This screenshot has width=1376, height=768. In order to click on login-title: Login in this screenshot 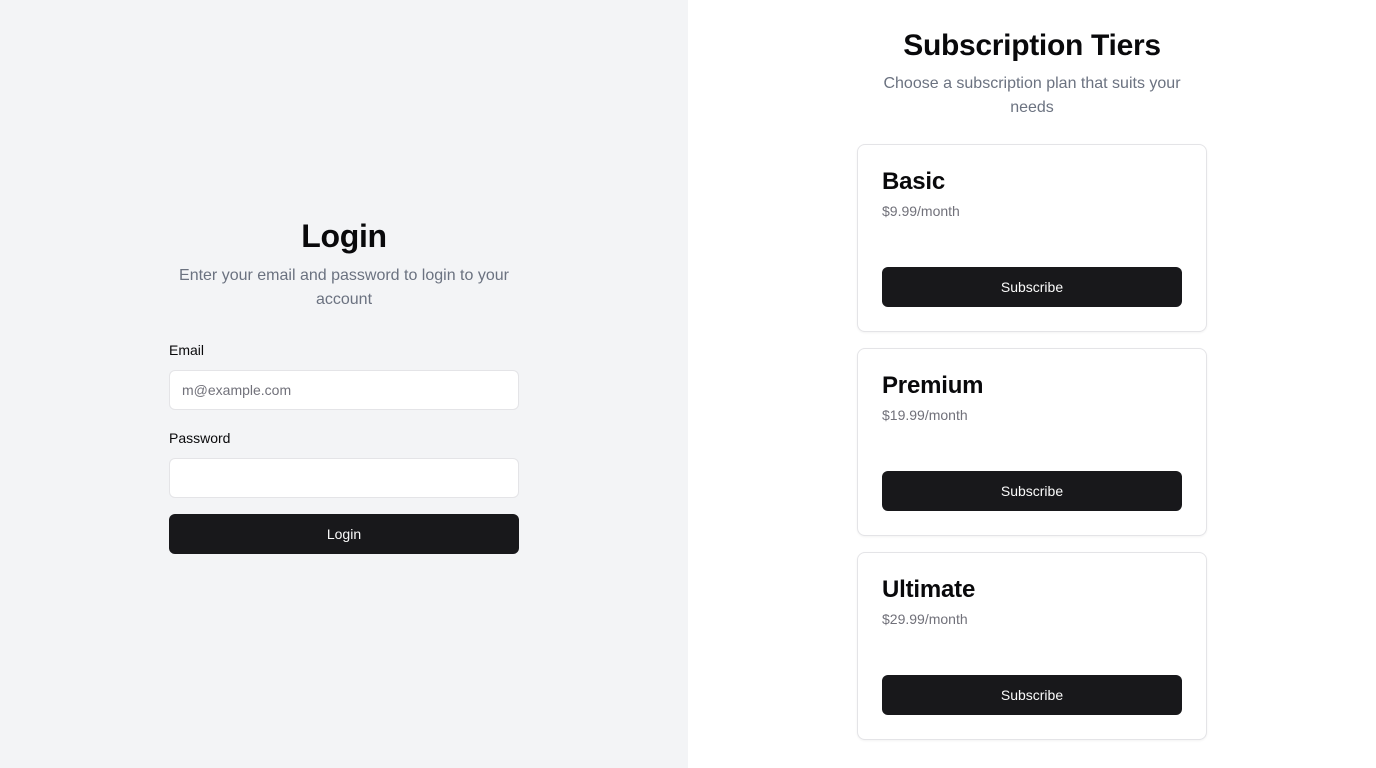, I will do `click(344, 236)`.